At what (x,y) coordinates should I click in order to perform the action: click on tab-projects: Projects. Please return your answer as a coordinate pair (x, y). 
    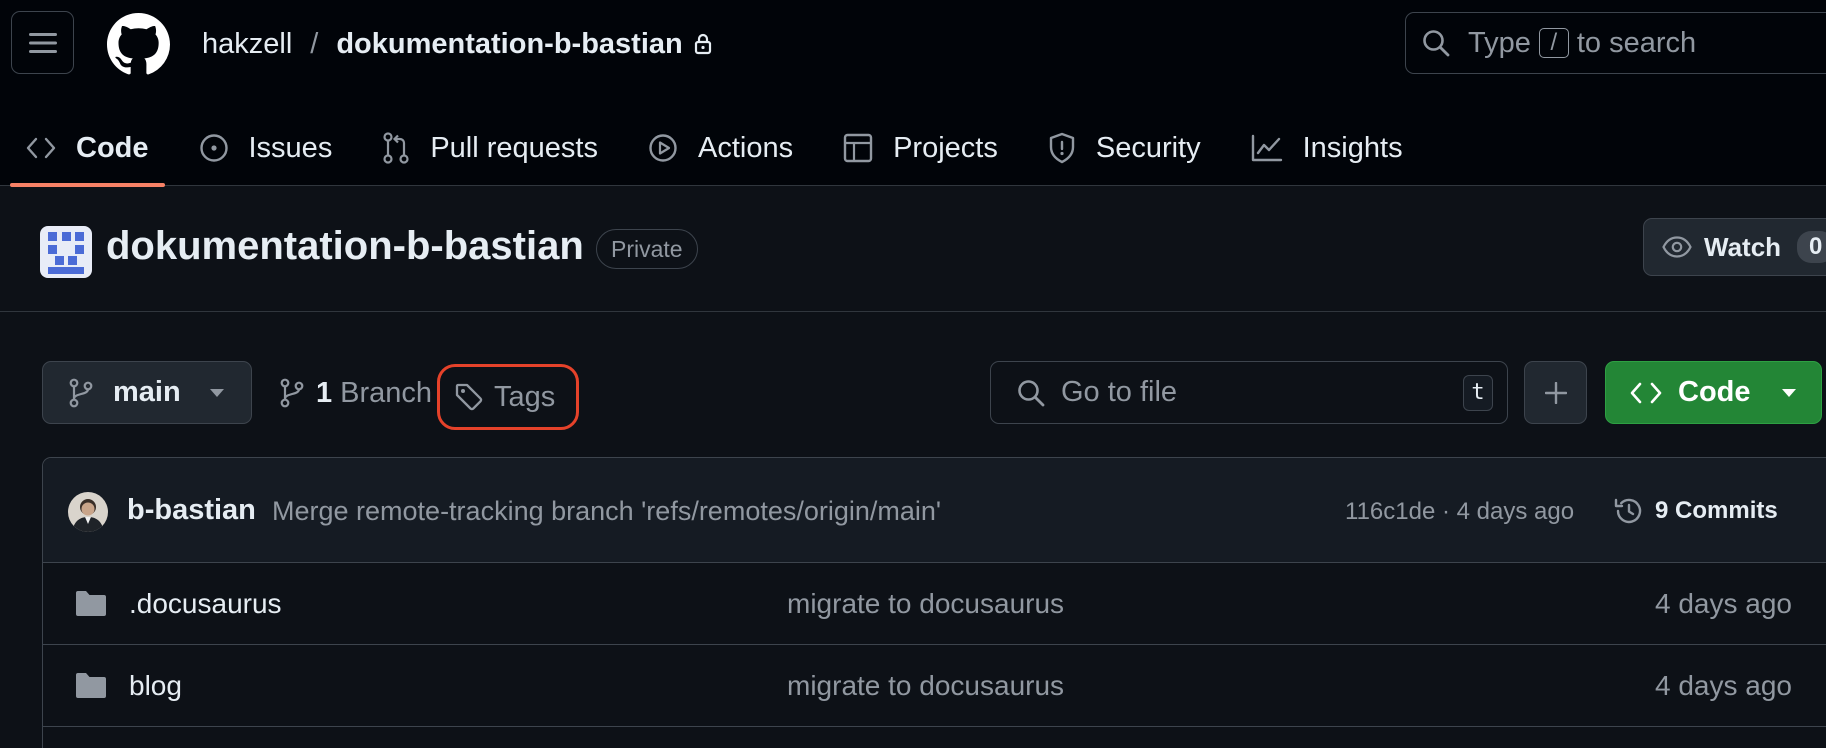
    Looking at the image, I should click on (920, 148).